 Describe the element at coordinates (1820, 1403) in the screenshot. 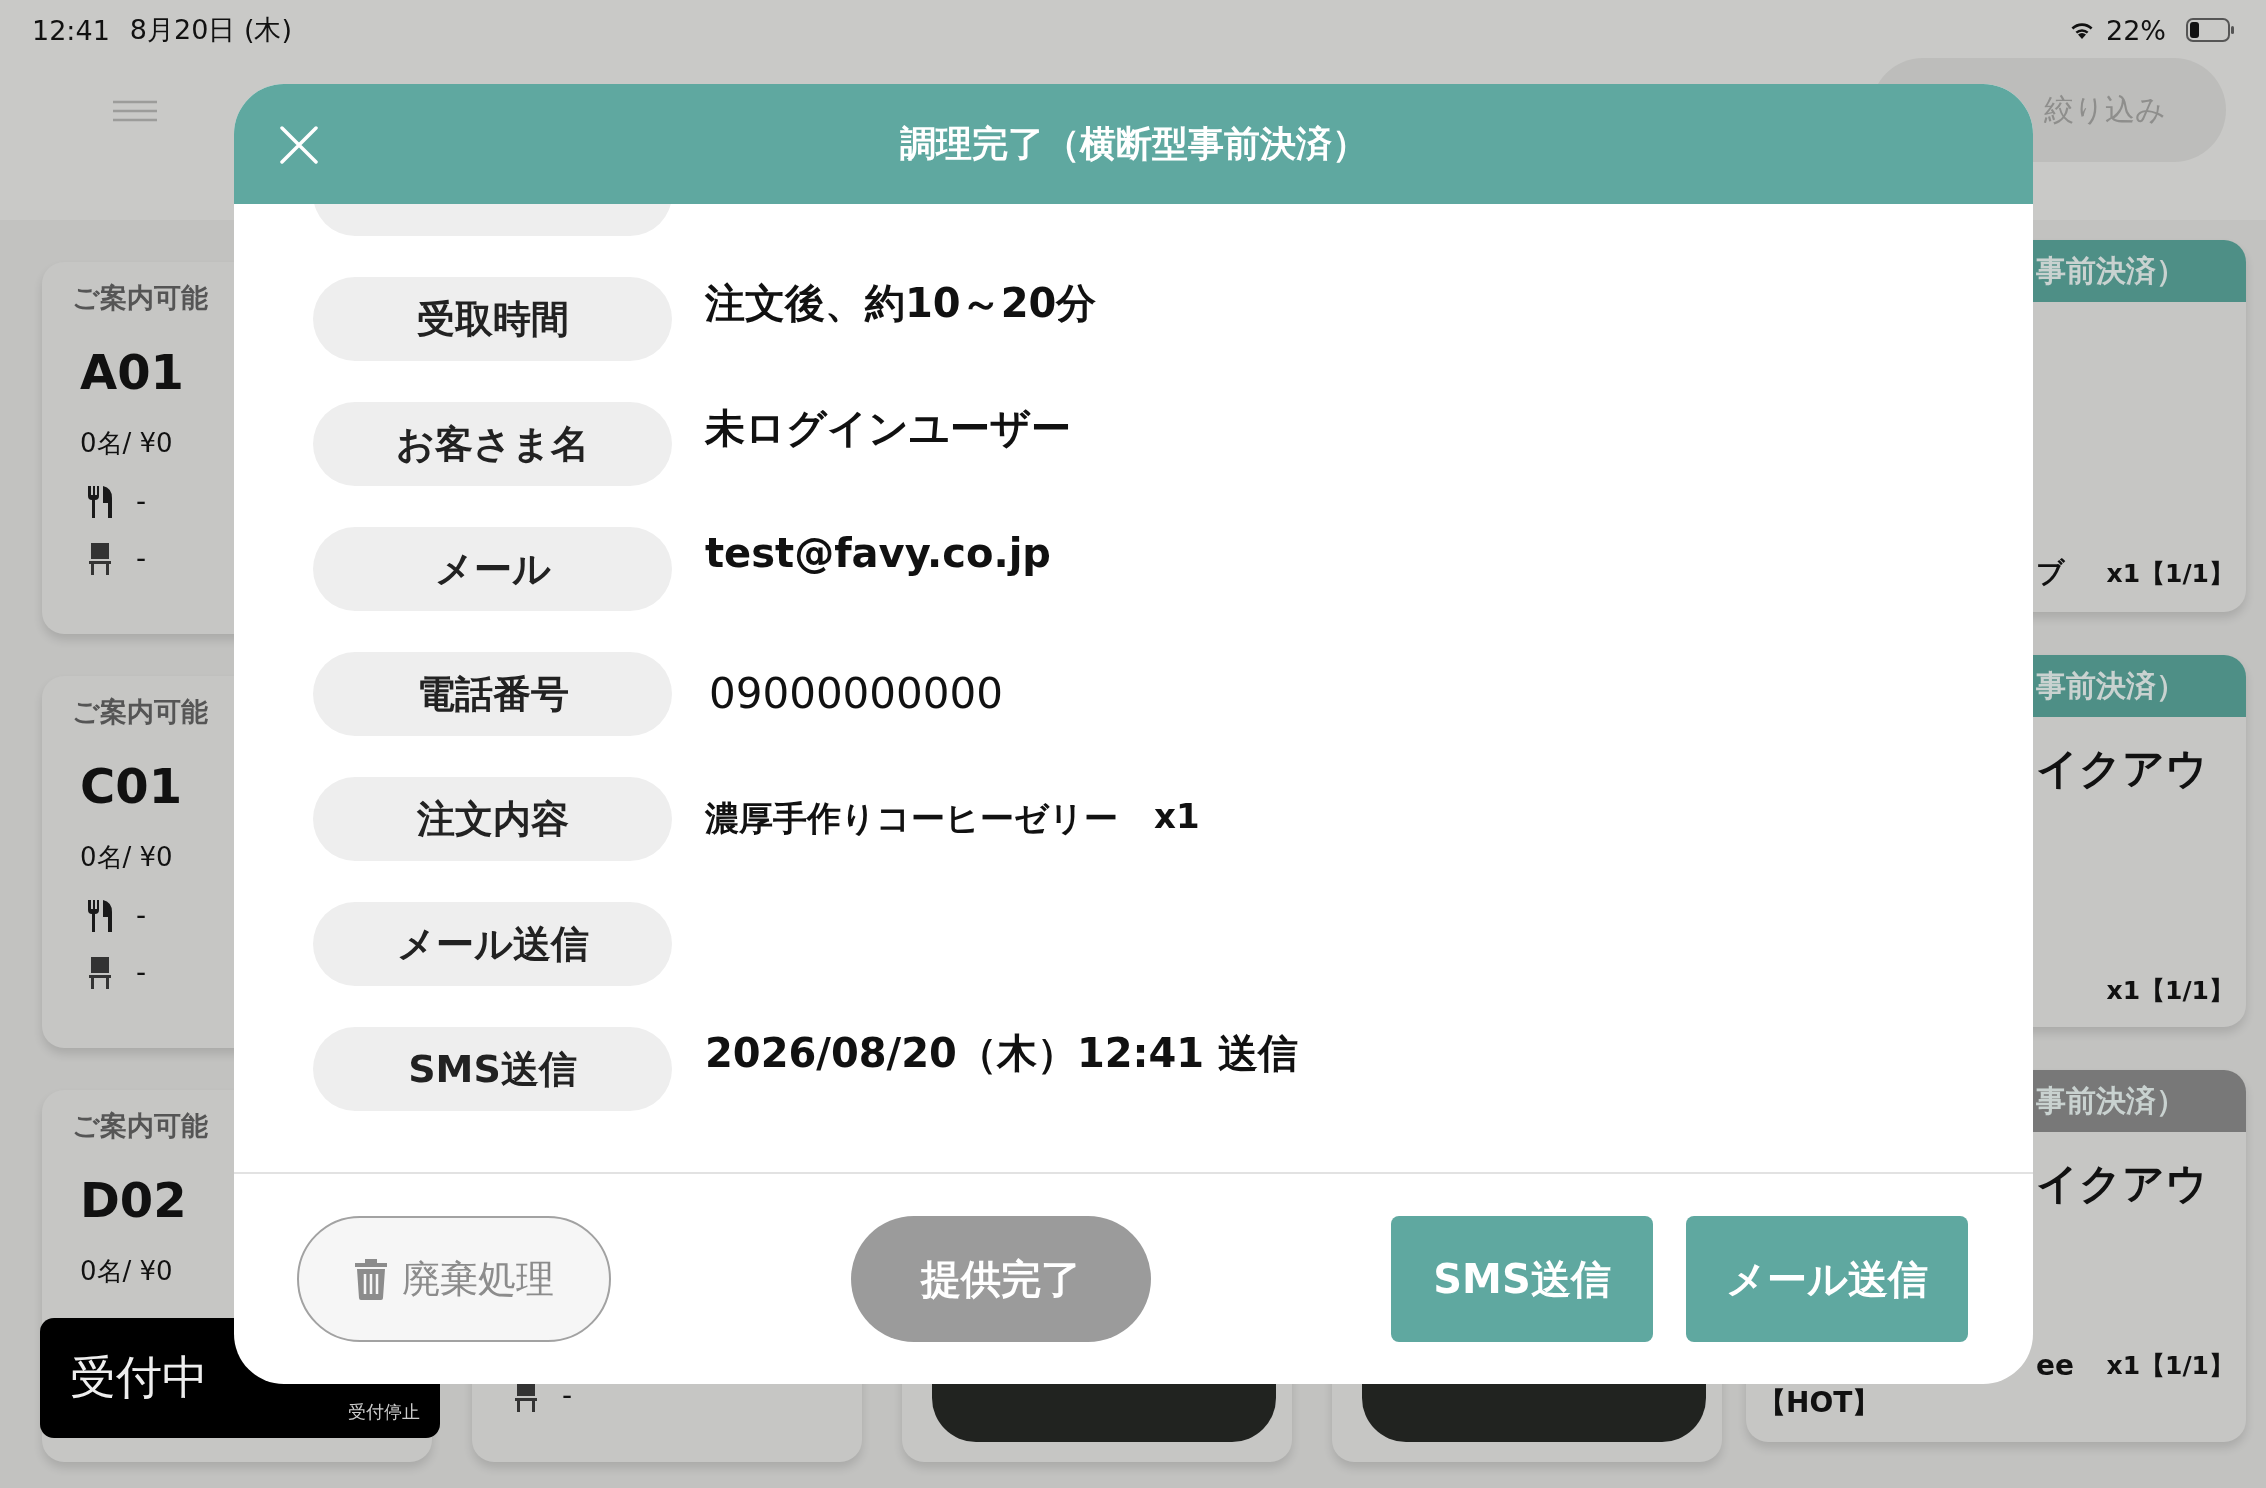

I see `order-note: 【HOT】` at that location.